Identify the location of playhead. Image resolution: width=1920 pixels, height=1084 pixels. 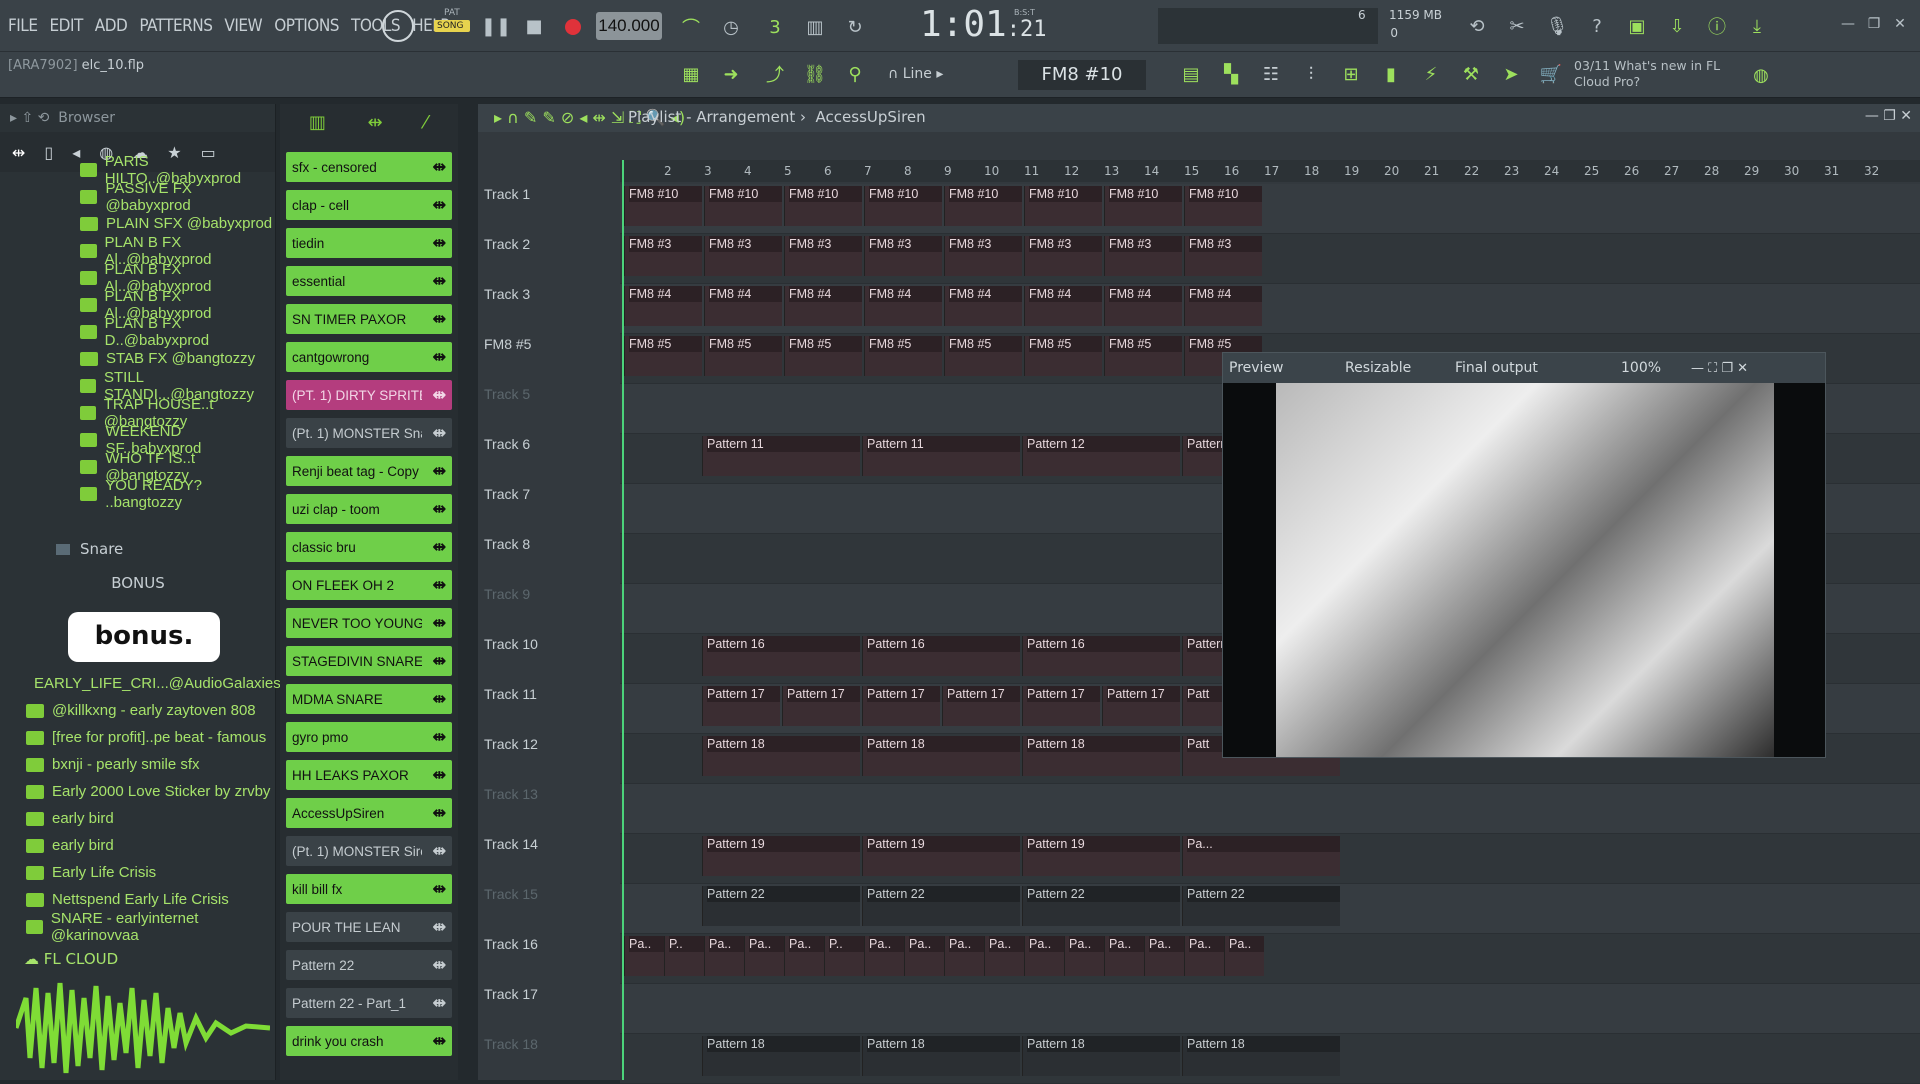
(623, 620).